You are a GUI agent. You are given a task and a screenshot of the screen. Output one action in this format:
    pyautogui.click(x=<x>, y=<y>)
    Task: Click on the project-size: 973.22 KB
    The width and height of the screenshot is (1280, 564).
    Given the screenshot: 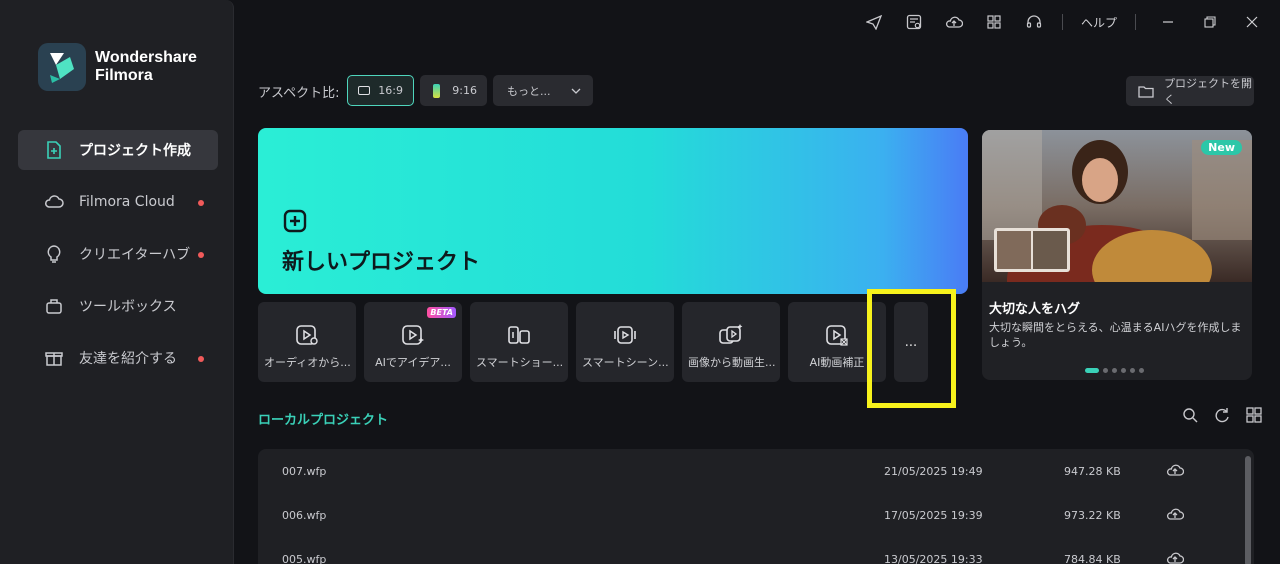 What is the action you would take?
    pyautogui.click(x=1092, y=515)
    